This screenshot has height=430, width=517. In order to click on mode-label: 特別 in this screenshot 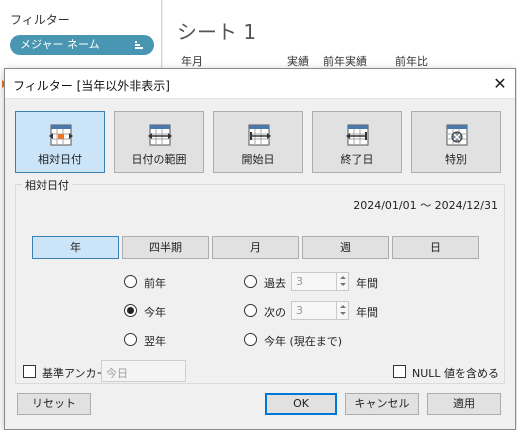, I will do `click(456, 159)`.